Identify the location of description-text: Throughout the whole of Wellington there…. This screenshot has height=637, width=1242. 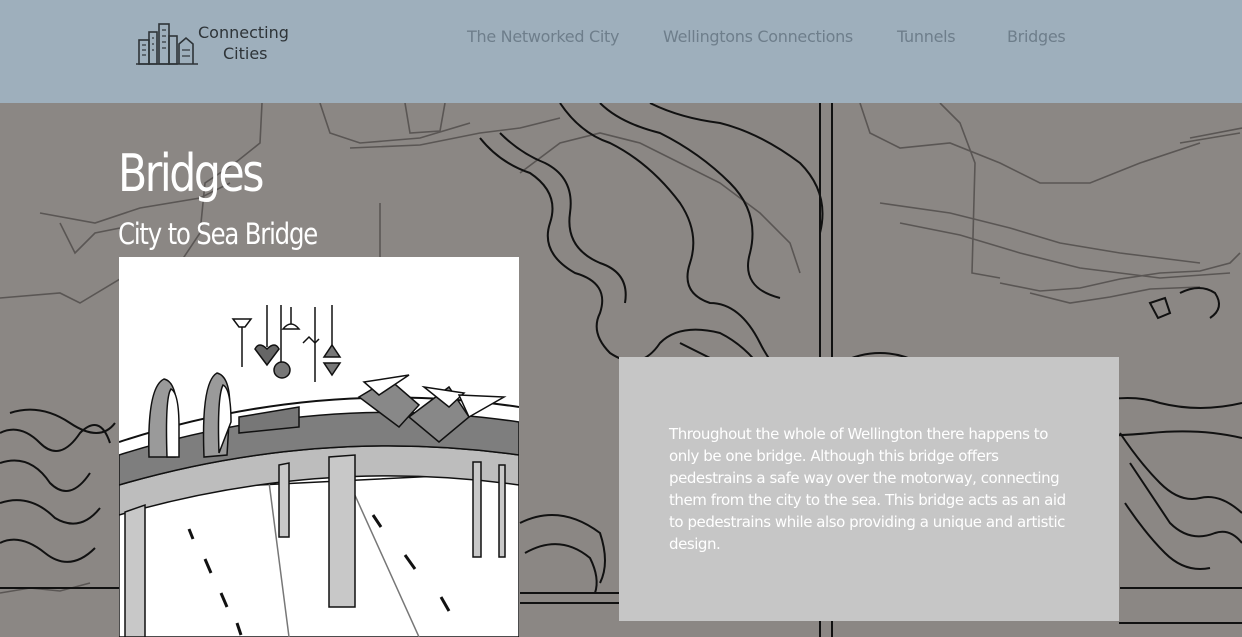
(867, 489).